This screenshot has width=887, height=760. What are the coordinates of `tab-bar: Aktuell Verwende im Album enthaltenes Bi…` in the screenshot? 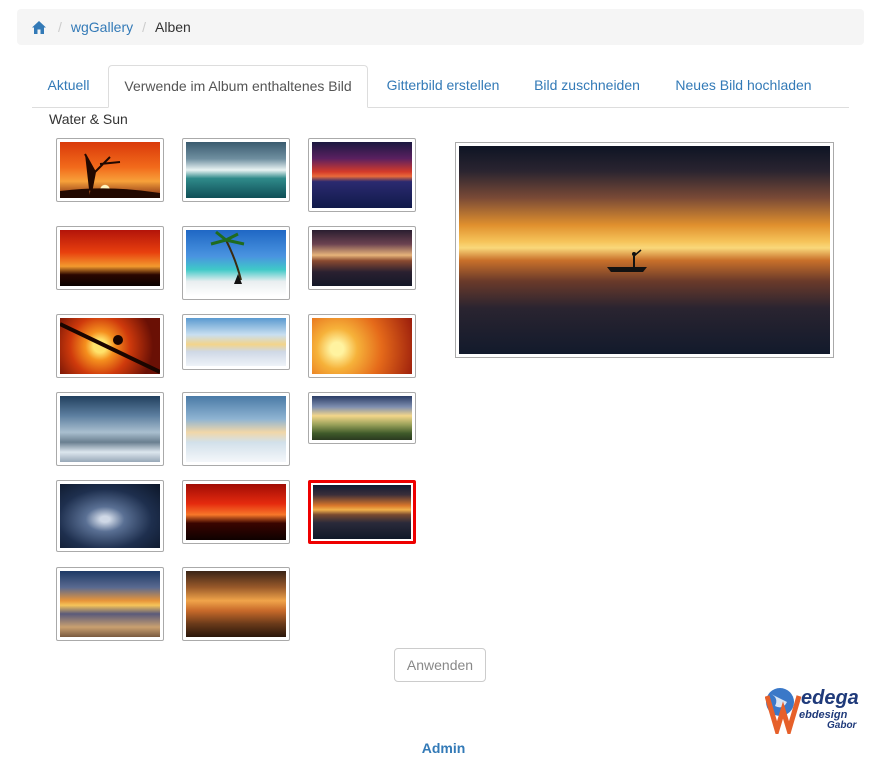 It's located at (440, 86).